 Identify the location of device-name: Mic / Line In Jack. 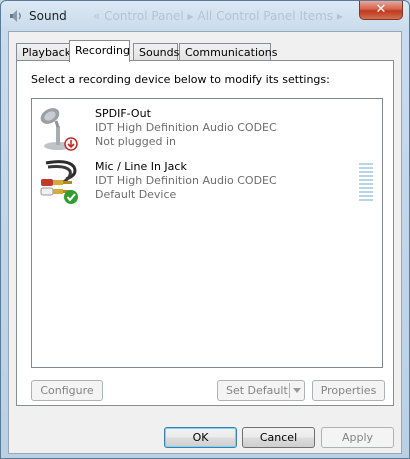
(141, 166).